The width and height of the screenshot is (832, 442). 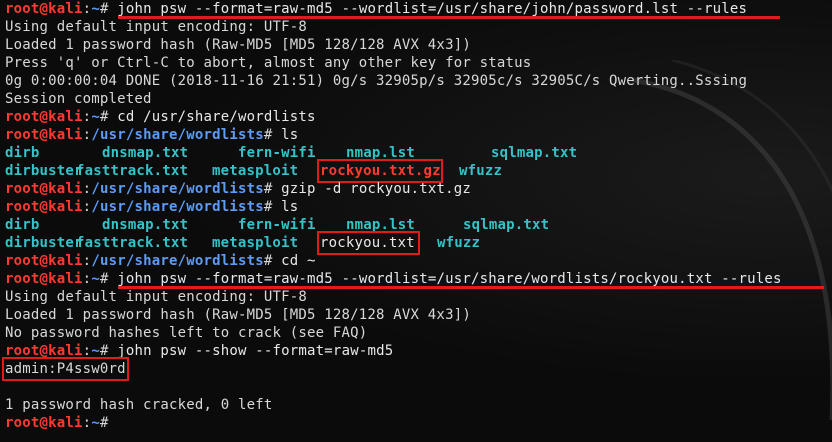 What do you see at coordinates (44, 9) in the screenshot?
I see `prompt-user: root@kali` at bounding box center [44, 9].